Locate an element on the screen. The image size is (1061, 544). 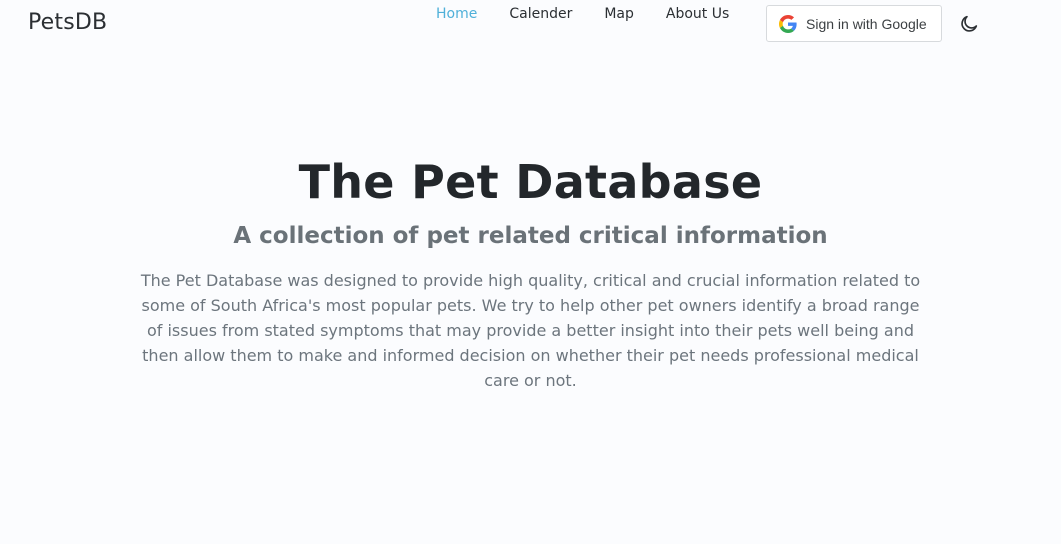
google-signin-label: Sign in with Google is located at coordinates (866, 23).